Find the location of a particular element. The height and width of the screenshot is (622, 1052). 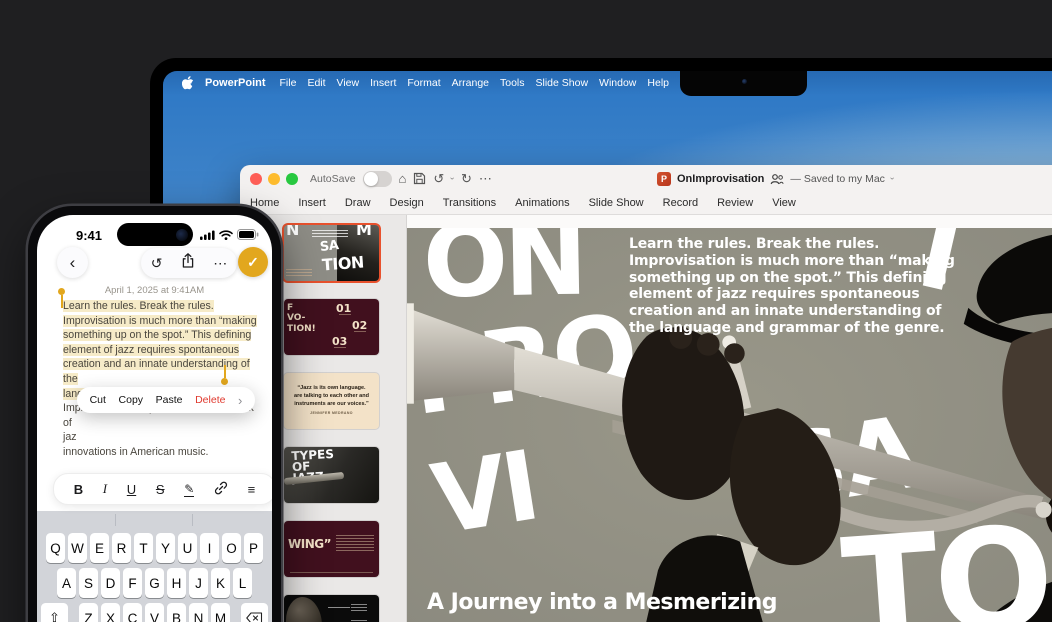

tab-draw: Draw is located at coordinates (358, 203).